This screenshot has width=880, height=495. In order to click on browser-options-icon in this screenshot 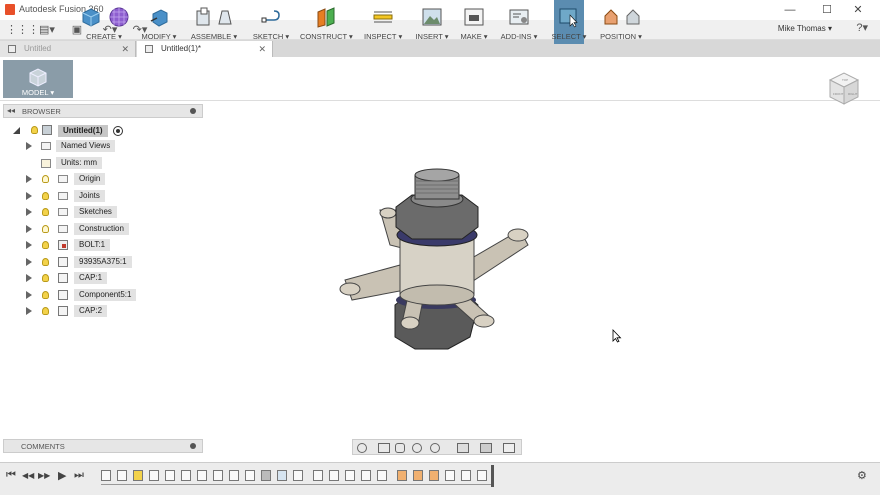, I will do `click(193, 111)`.